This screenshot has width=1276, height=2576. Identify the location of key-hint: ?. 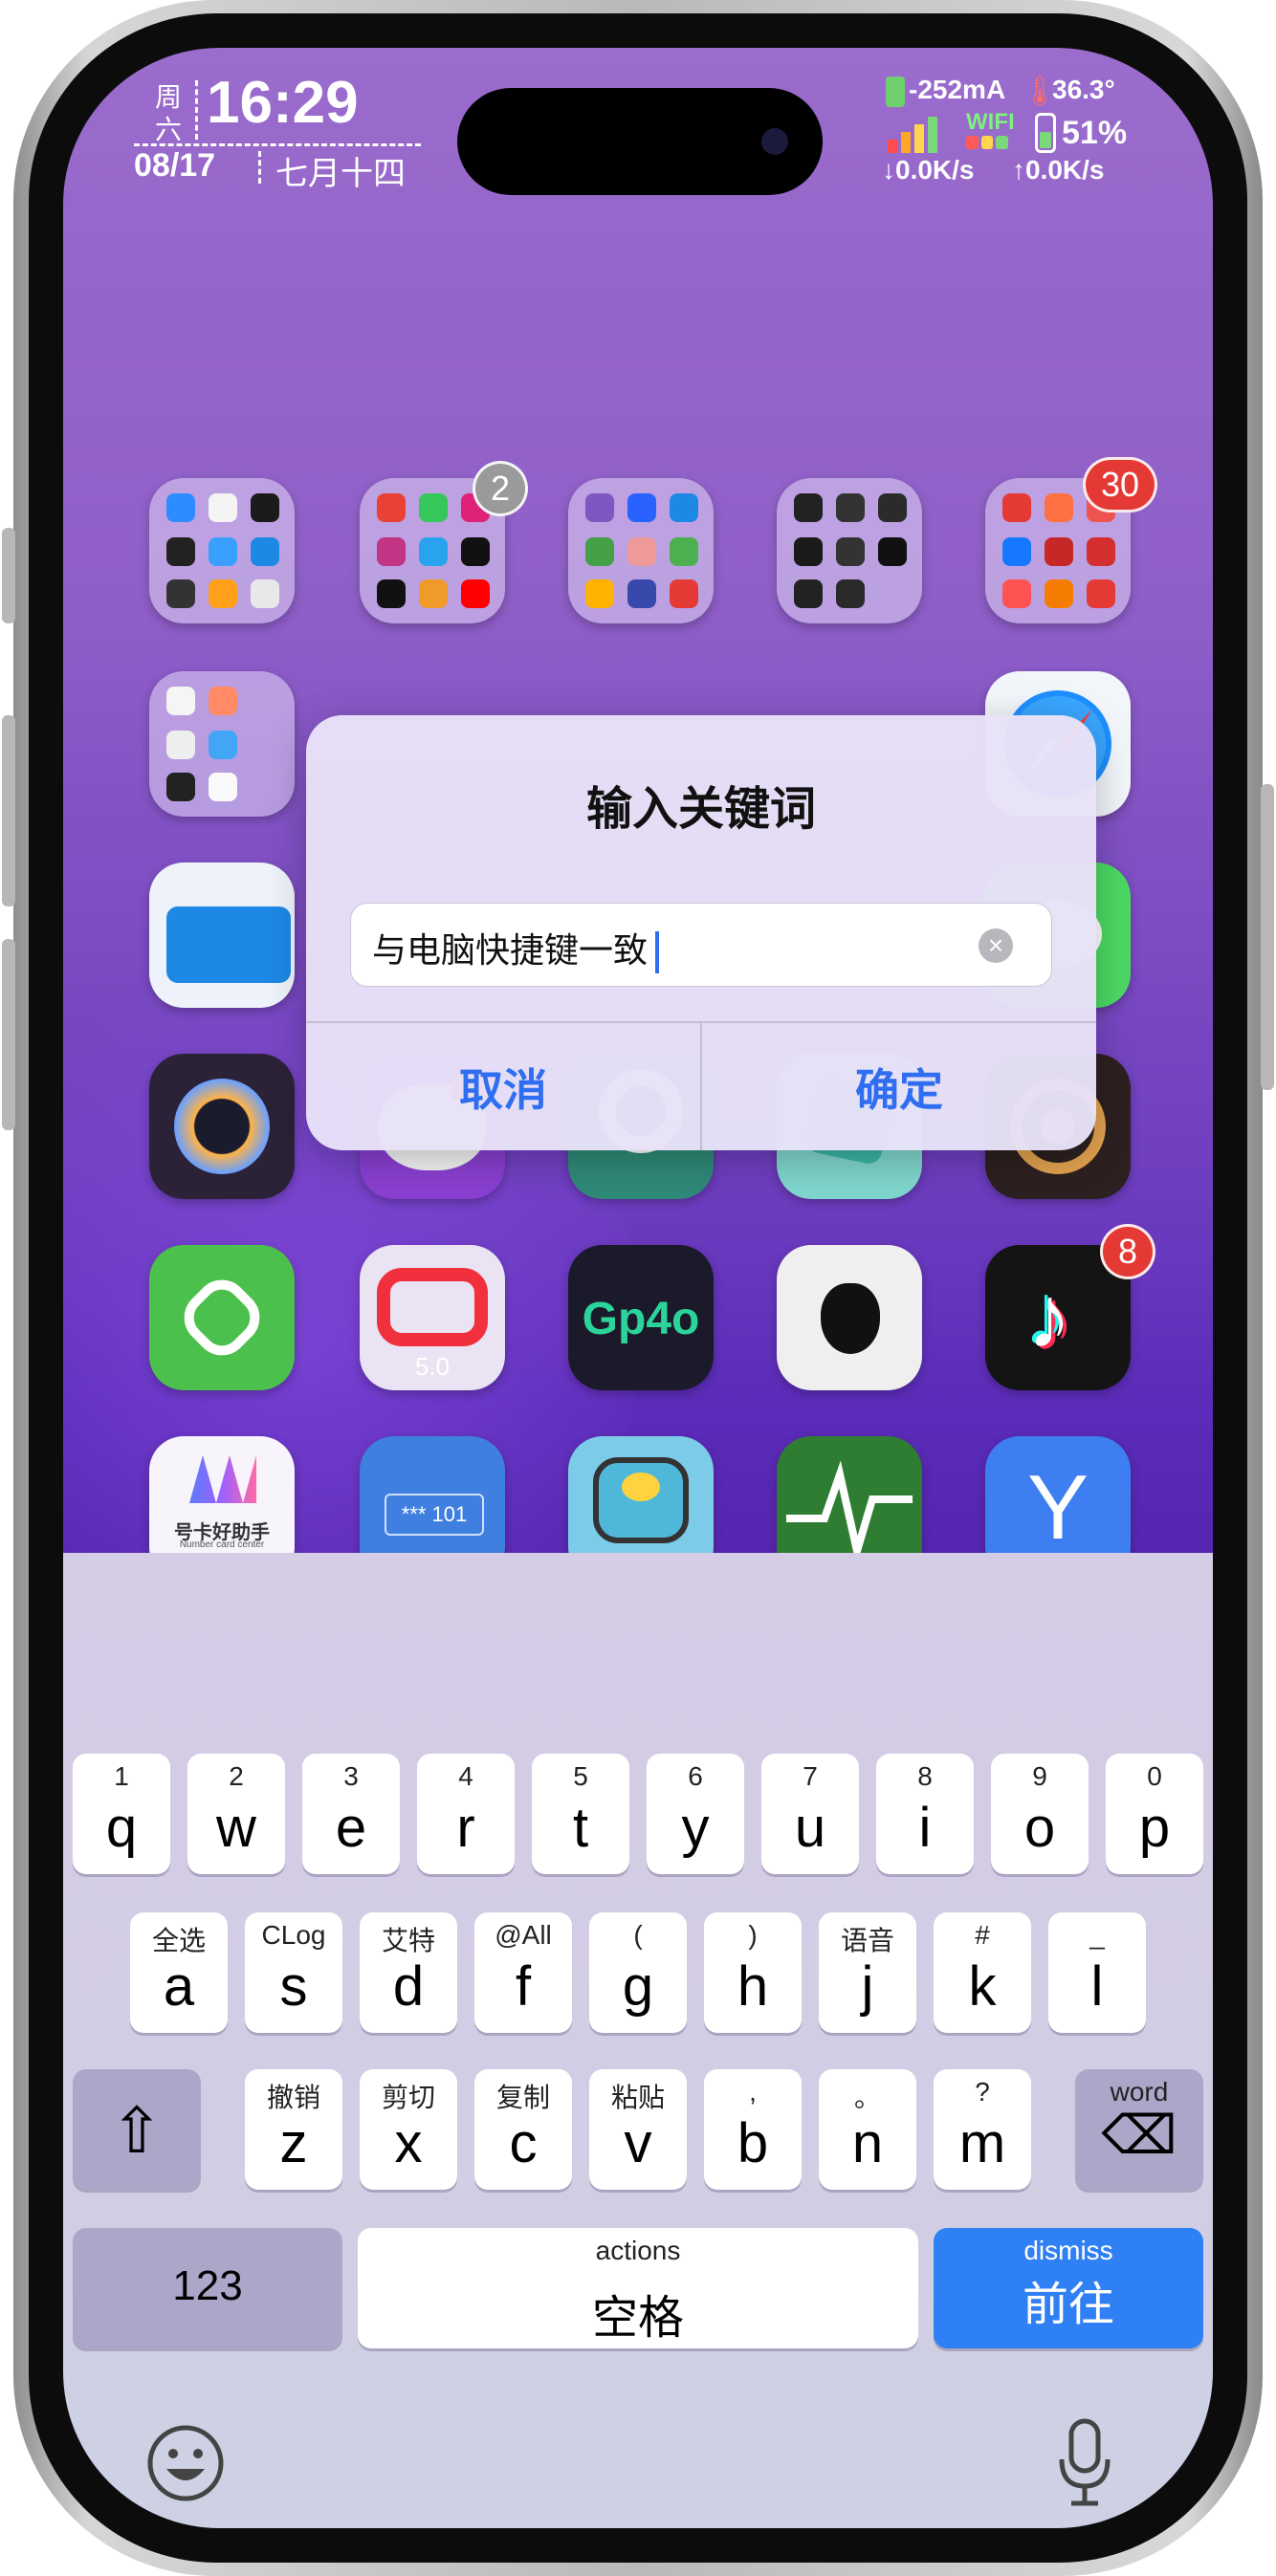
(982, 2092).